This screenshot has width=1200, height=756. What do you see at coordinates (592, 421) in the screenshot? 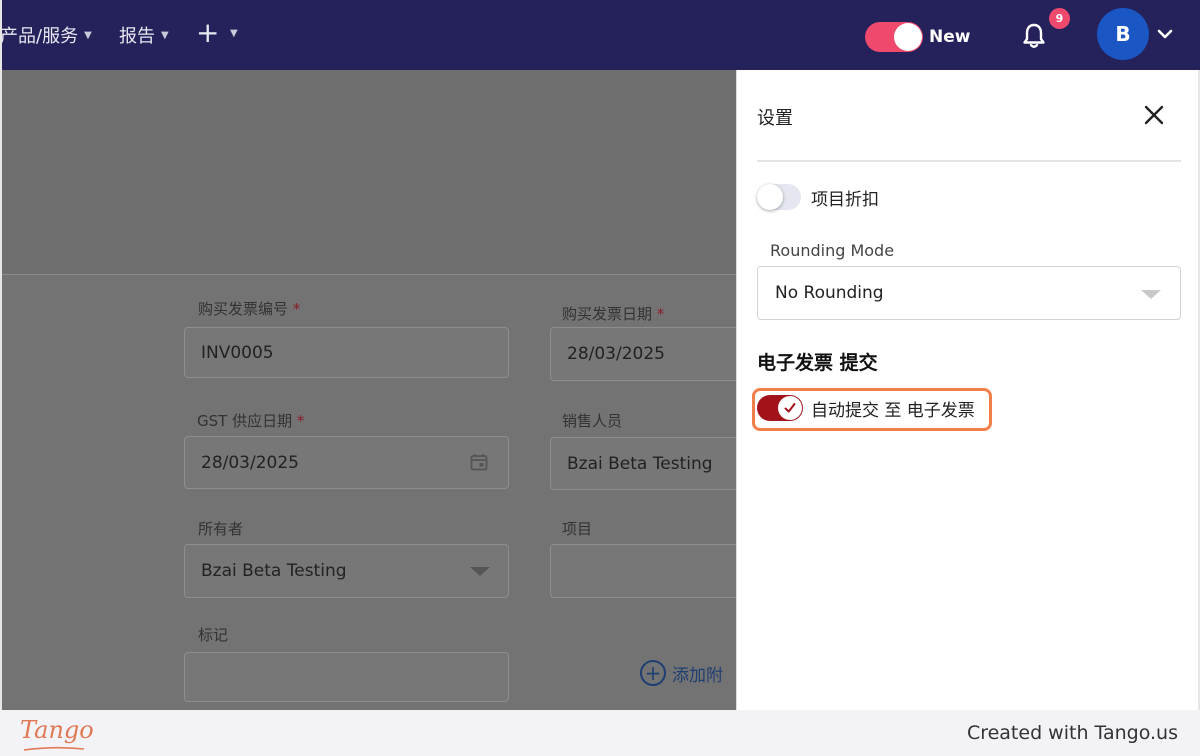
I see `salesperson-label: 销售人员` at bounding box center [592, 421].